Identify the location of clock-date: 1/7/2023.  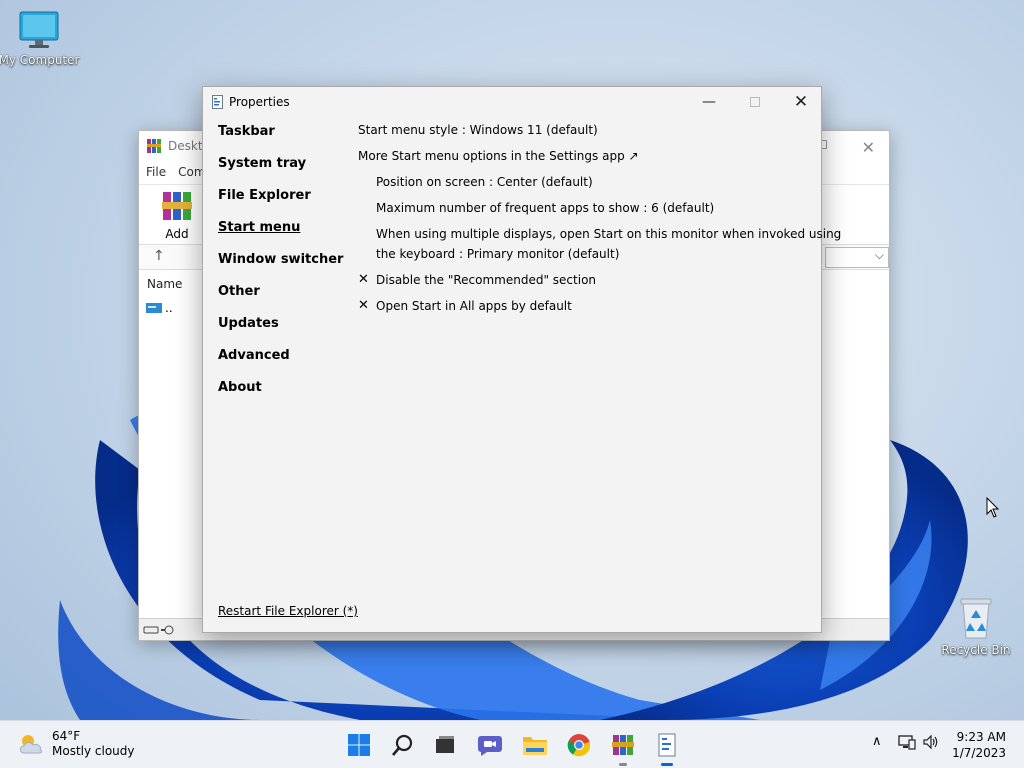
(979, 753).